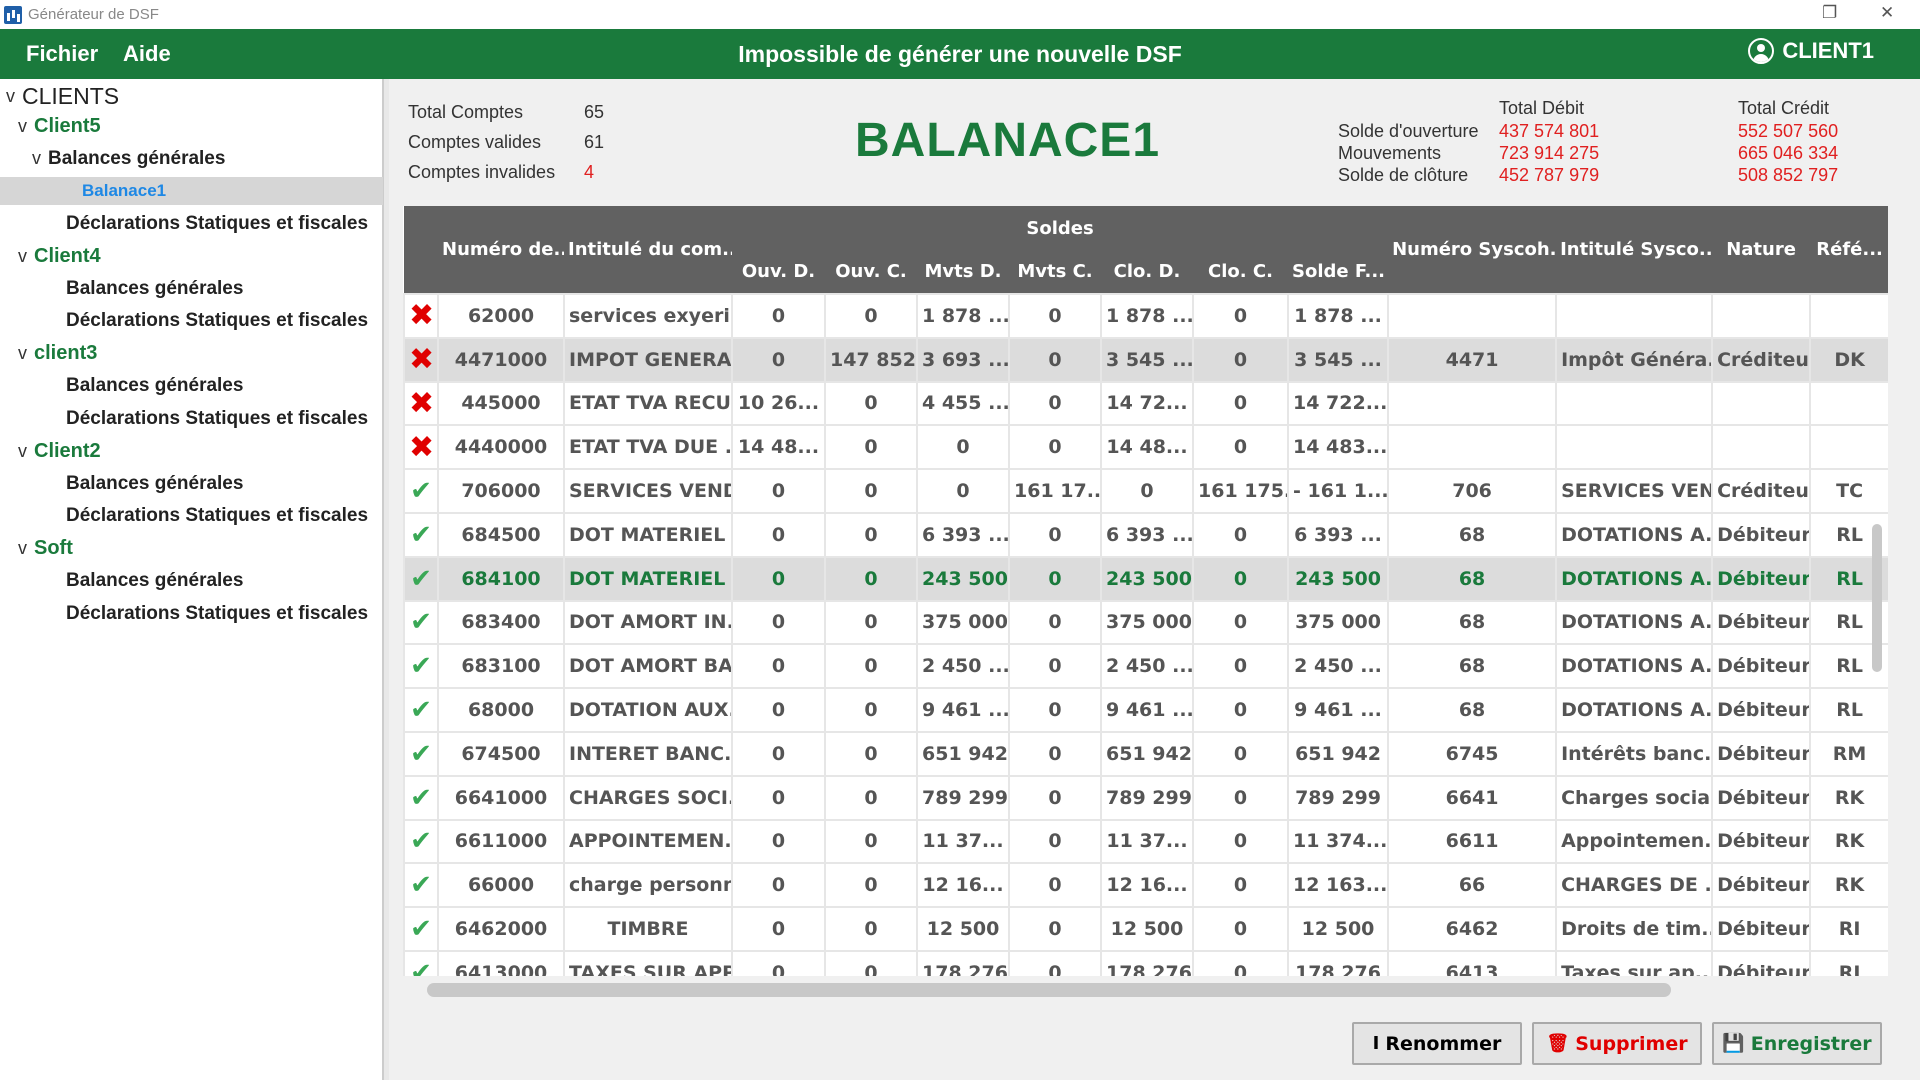 Image resolution: width=1920 pixels, height=1080 pixels. Describe the element at coordinates (421, 250) in the screenshot. I see `column-header-status` at that location.